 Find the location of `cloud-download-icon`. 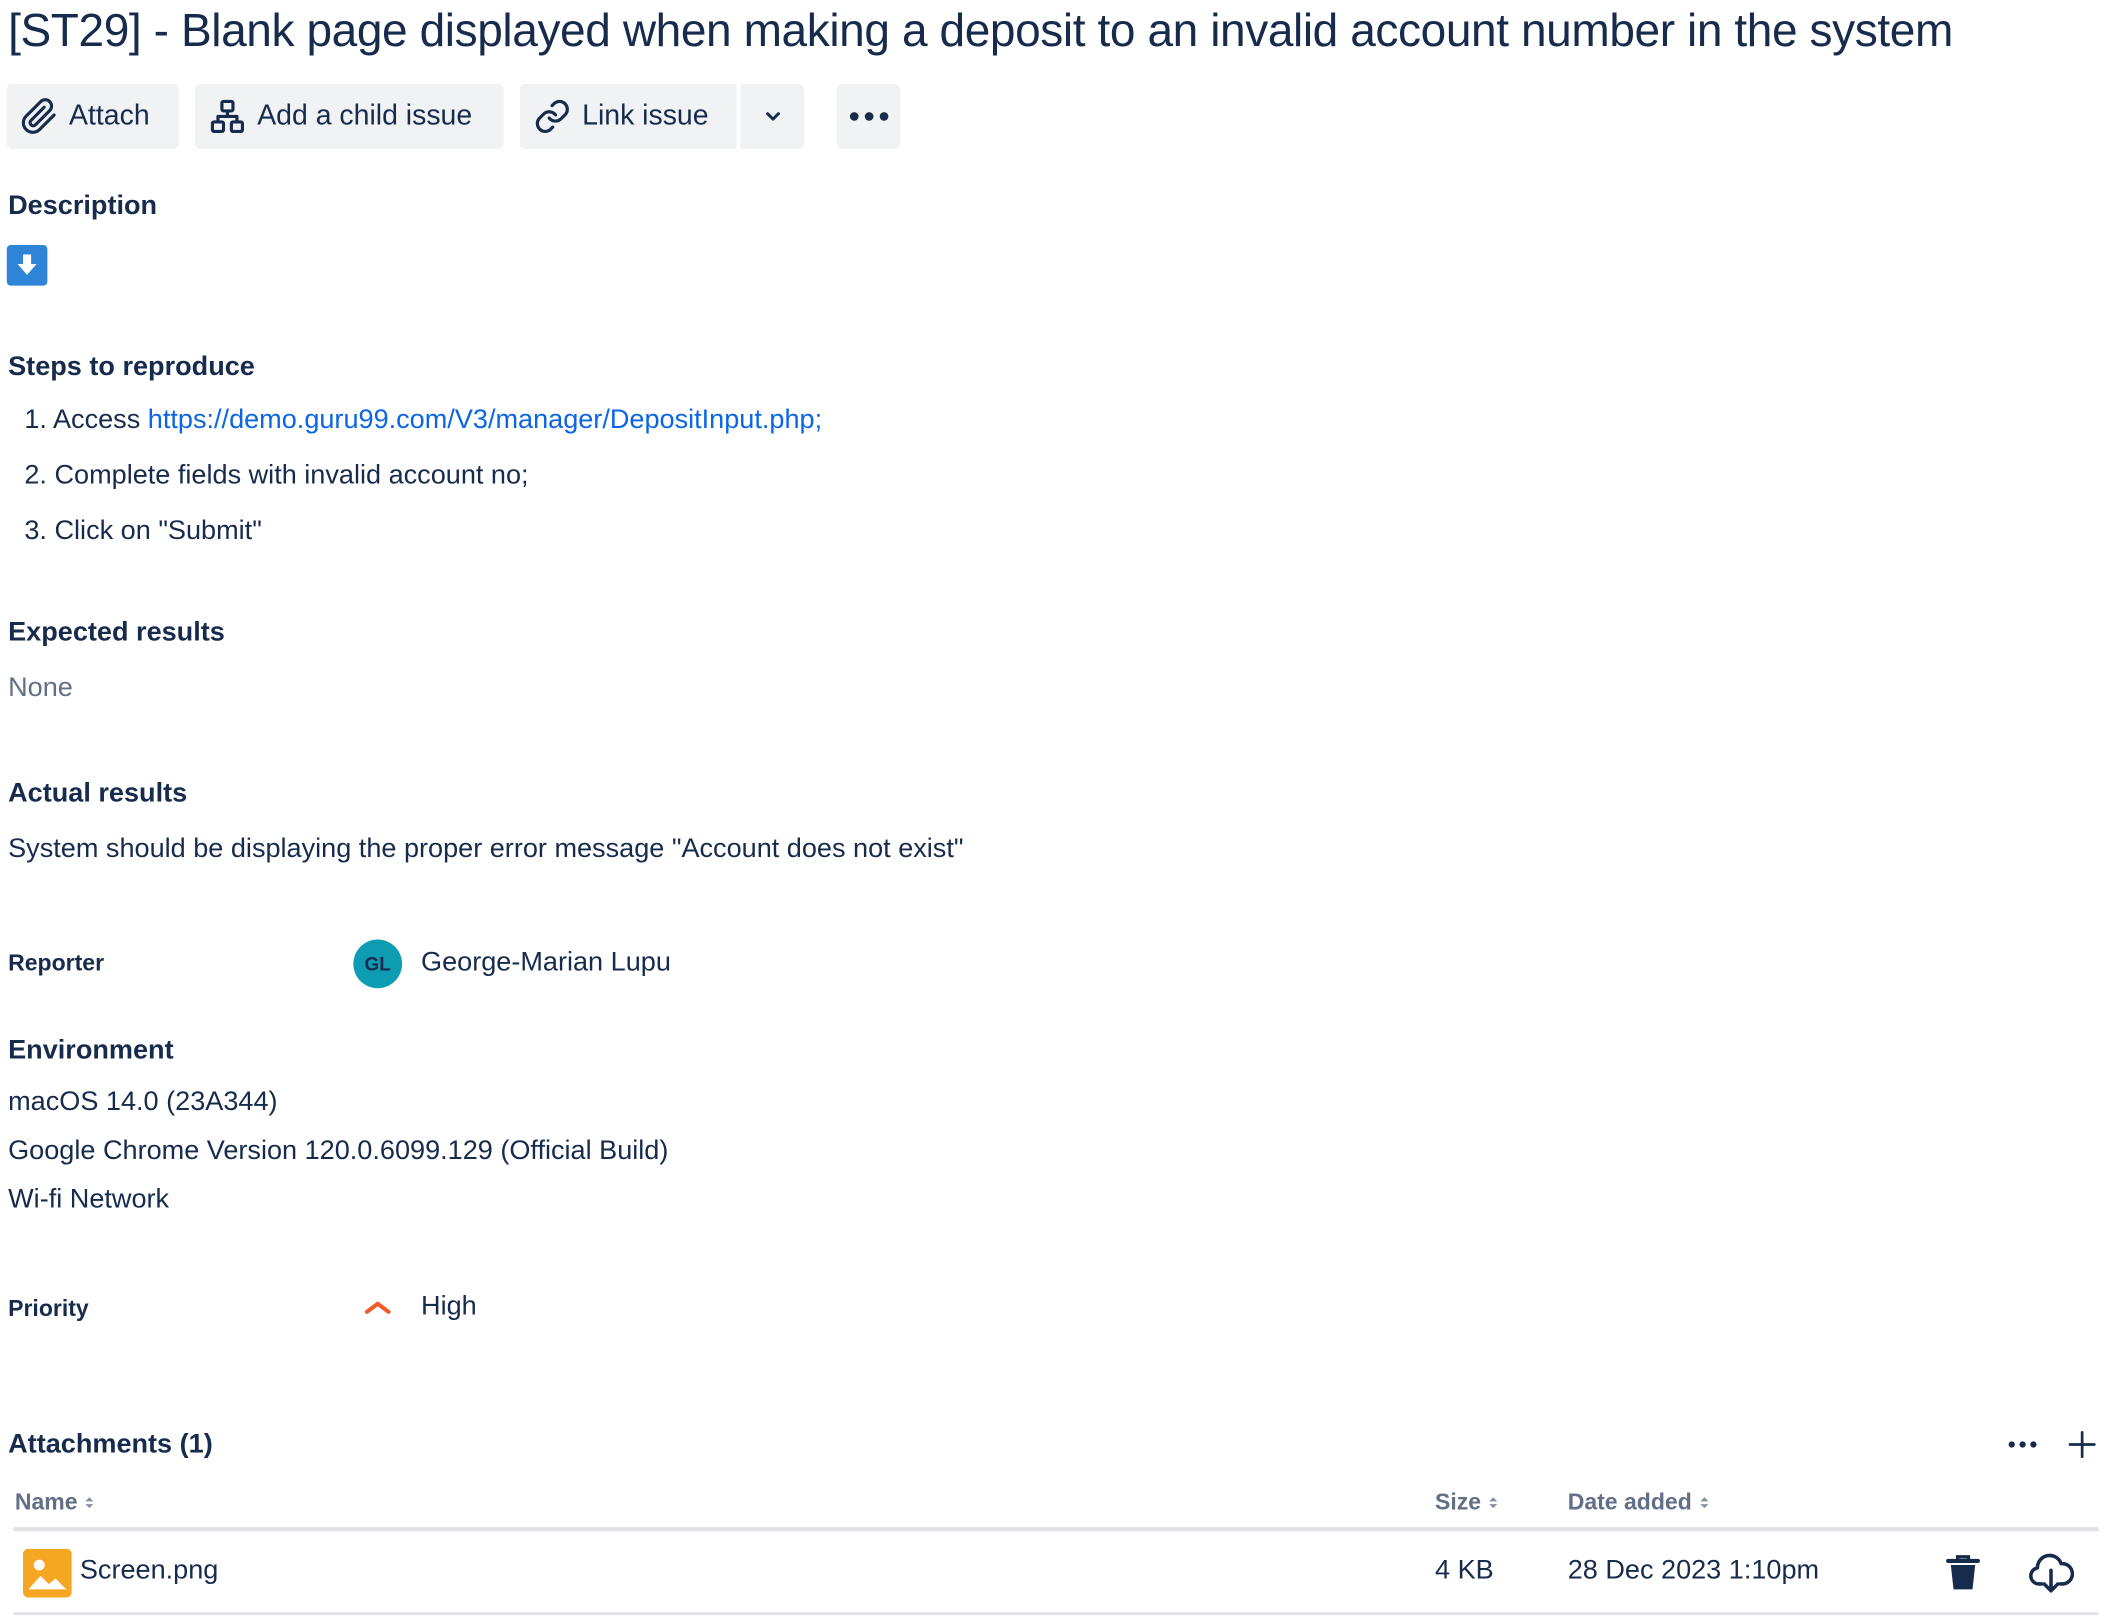

cloud-download-icon is located at coordinates (2051, 1572).